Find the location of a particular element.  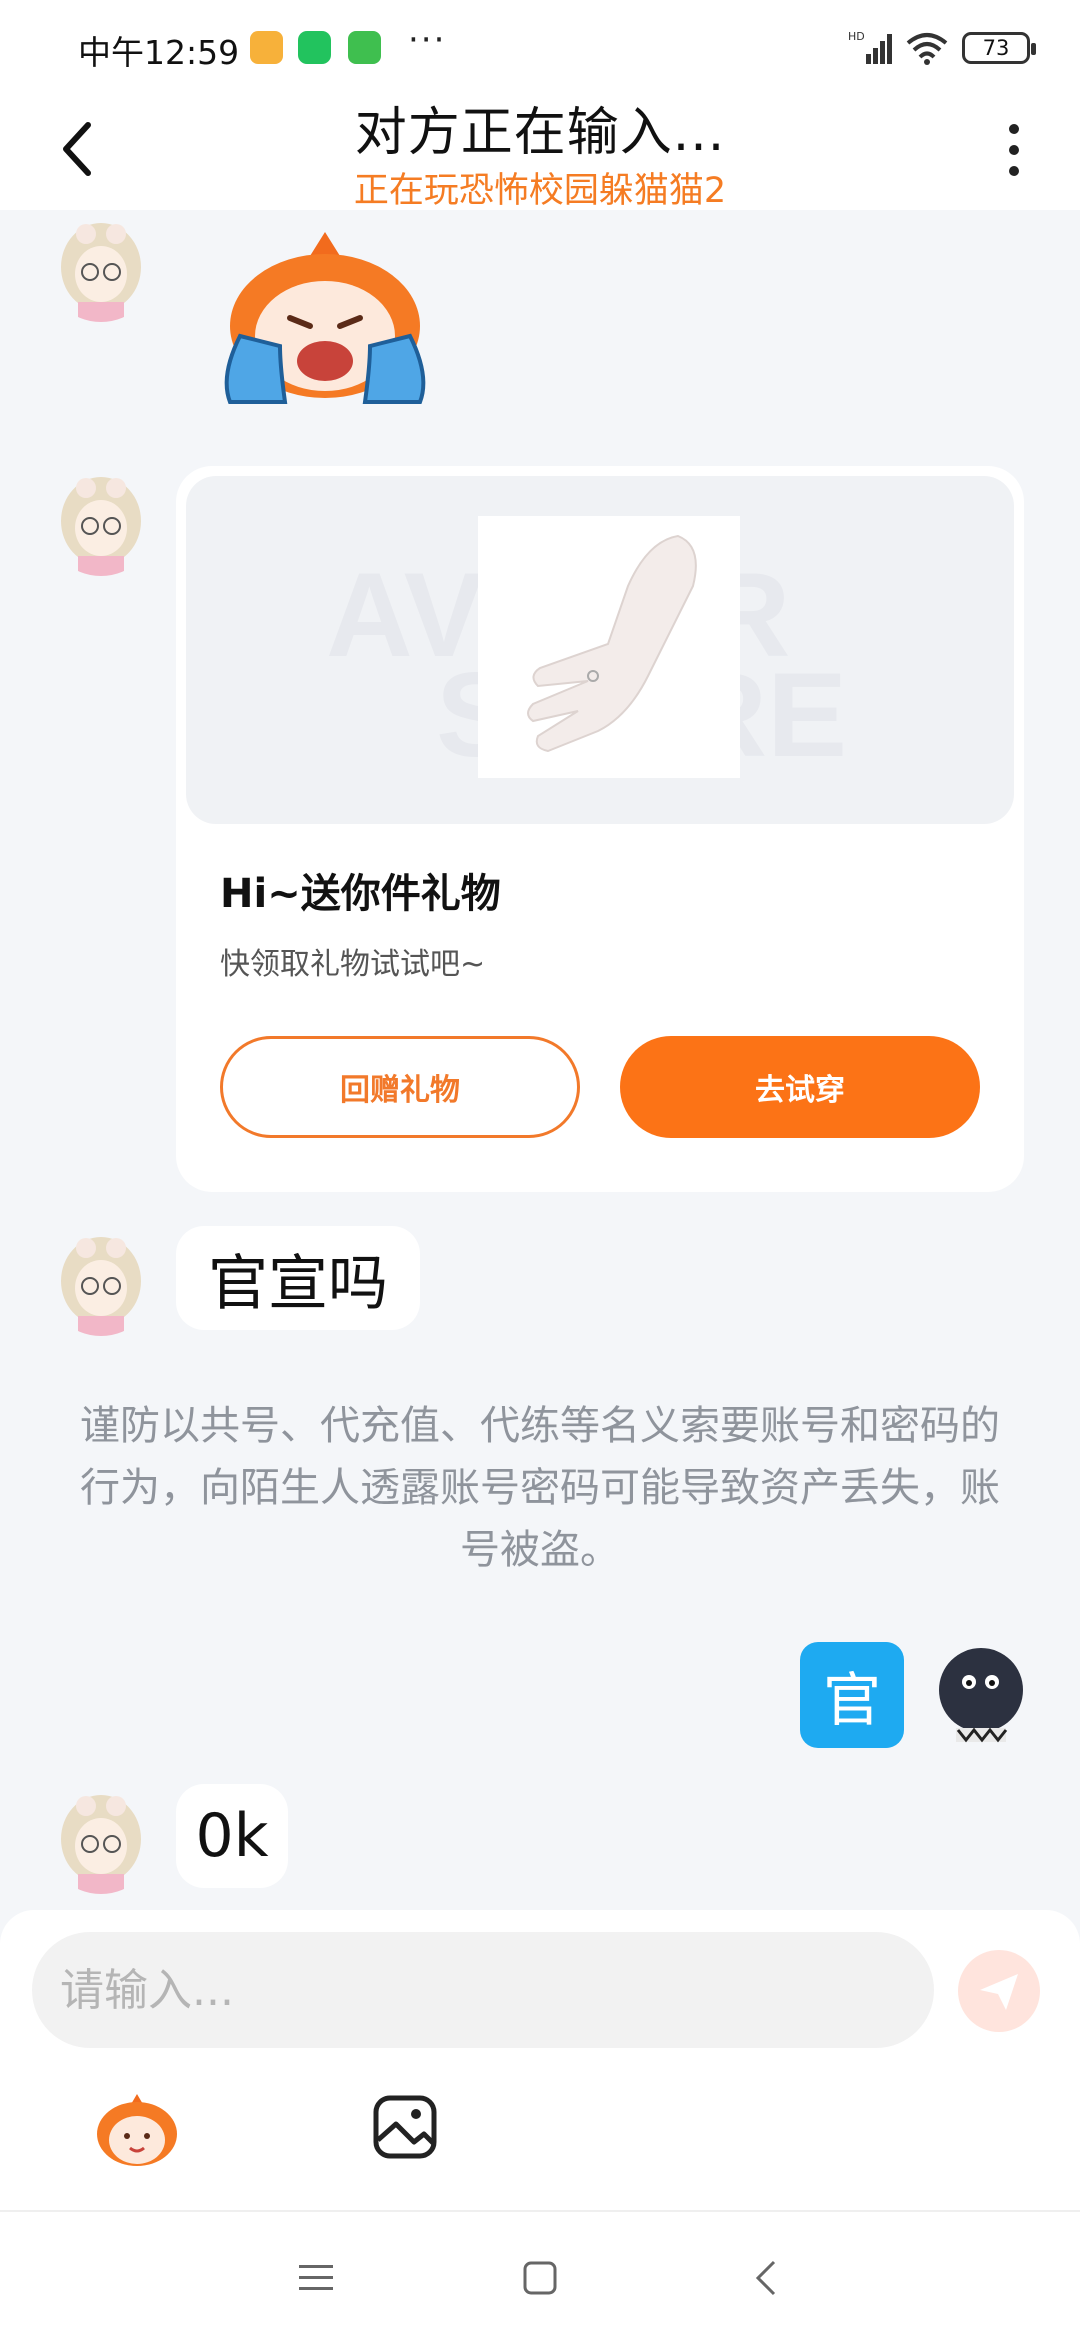

status-bar: 中午12:59 ··· HD 73 is located at coordinates (540, 45).